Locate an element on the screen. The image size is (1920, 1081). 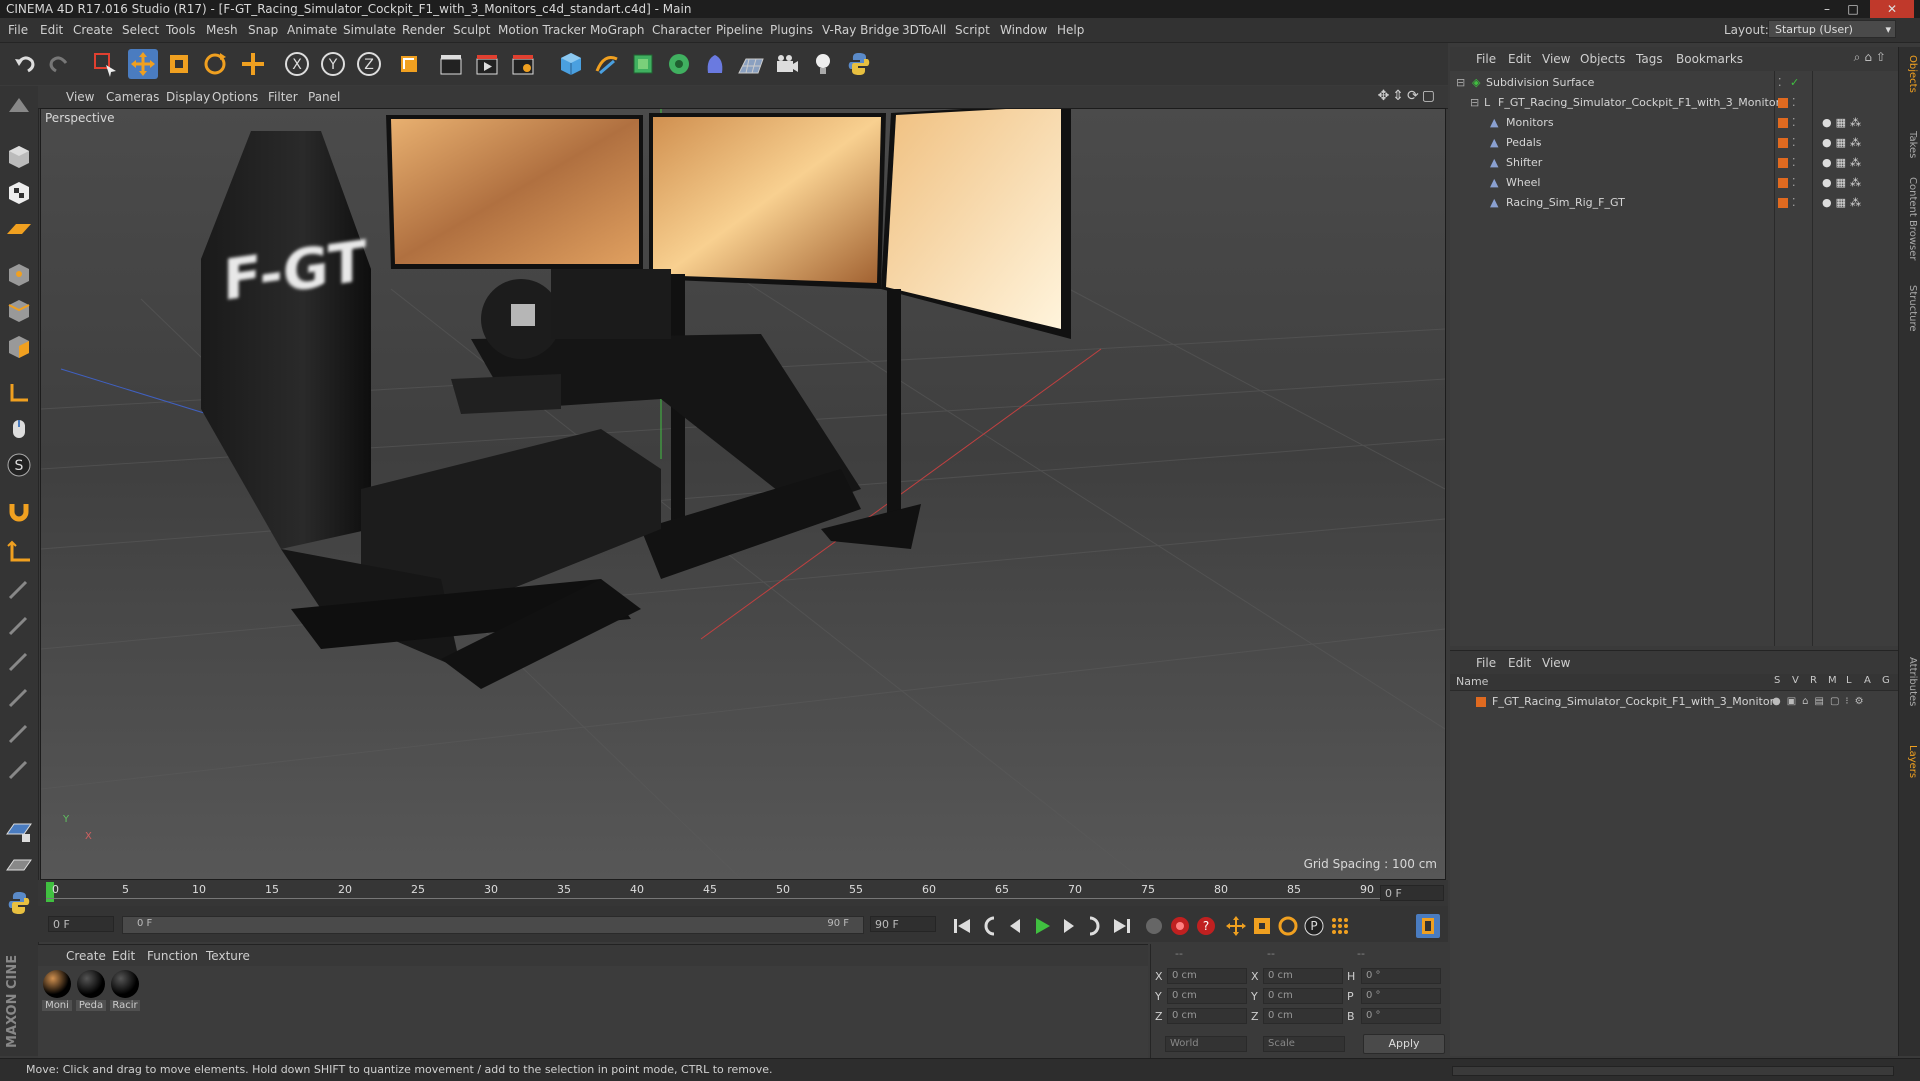
menu-character: Character is located at coordinates (681, 30).